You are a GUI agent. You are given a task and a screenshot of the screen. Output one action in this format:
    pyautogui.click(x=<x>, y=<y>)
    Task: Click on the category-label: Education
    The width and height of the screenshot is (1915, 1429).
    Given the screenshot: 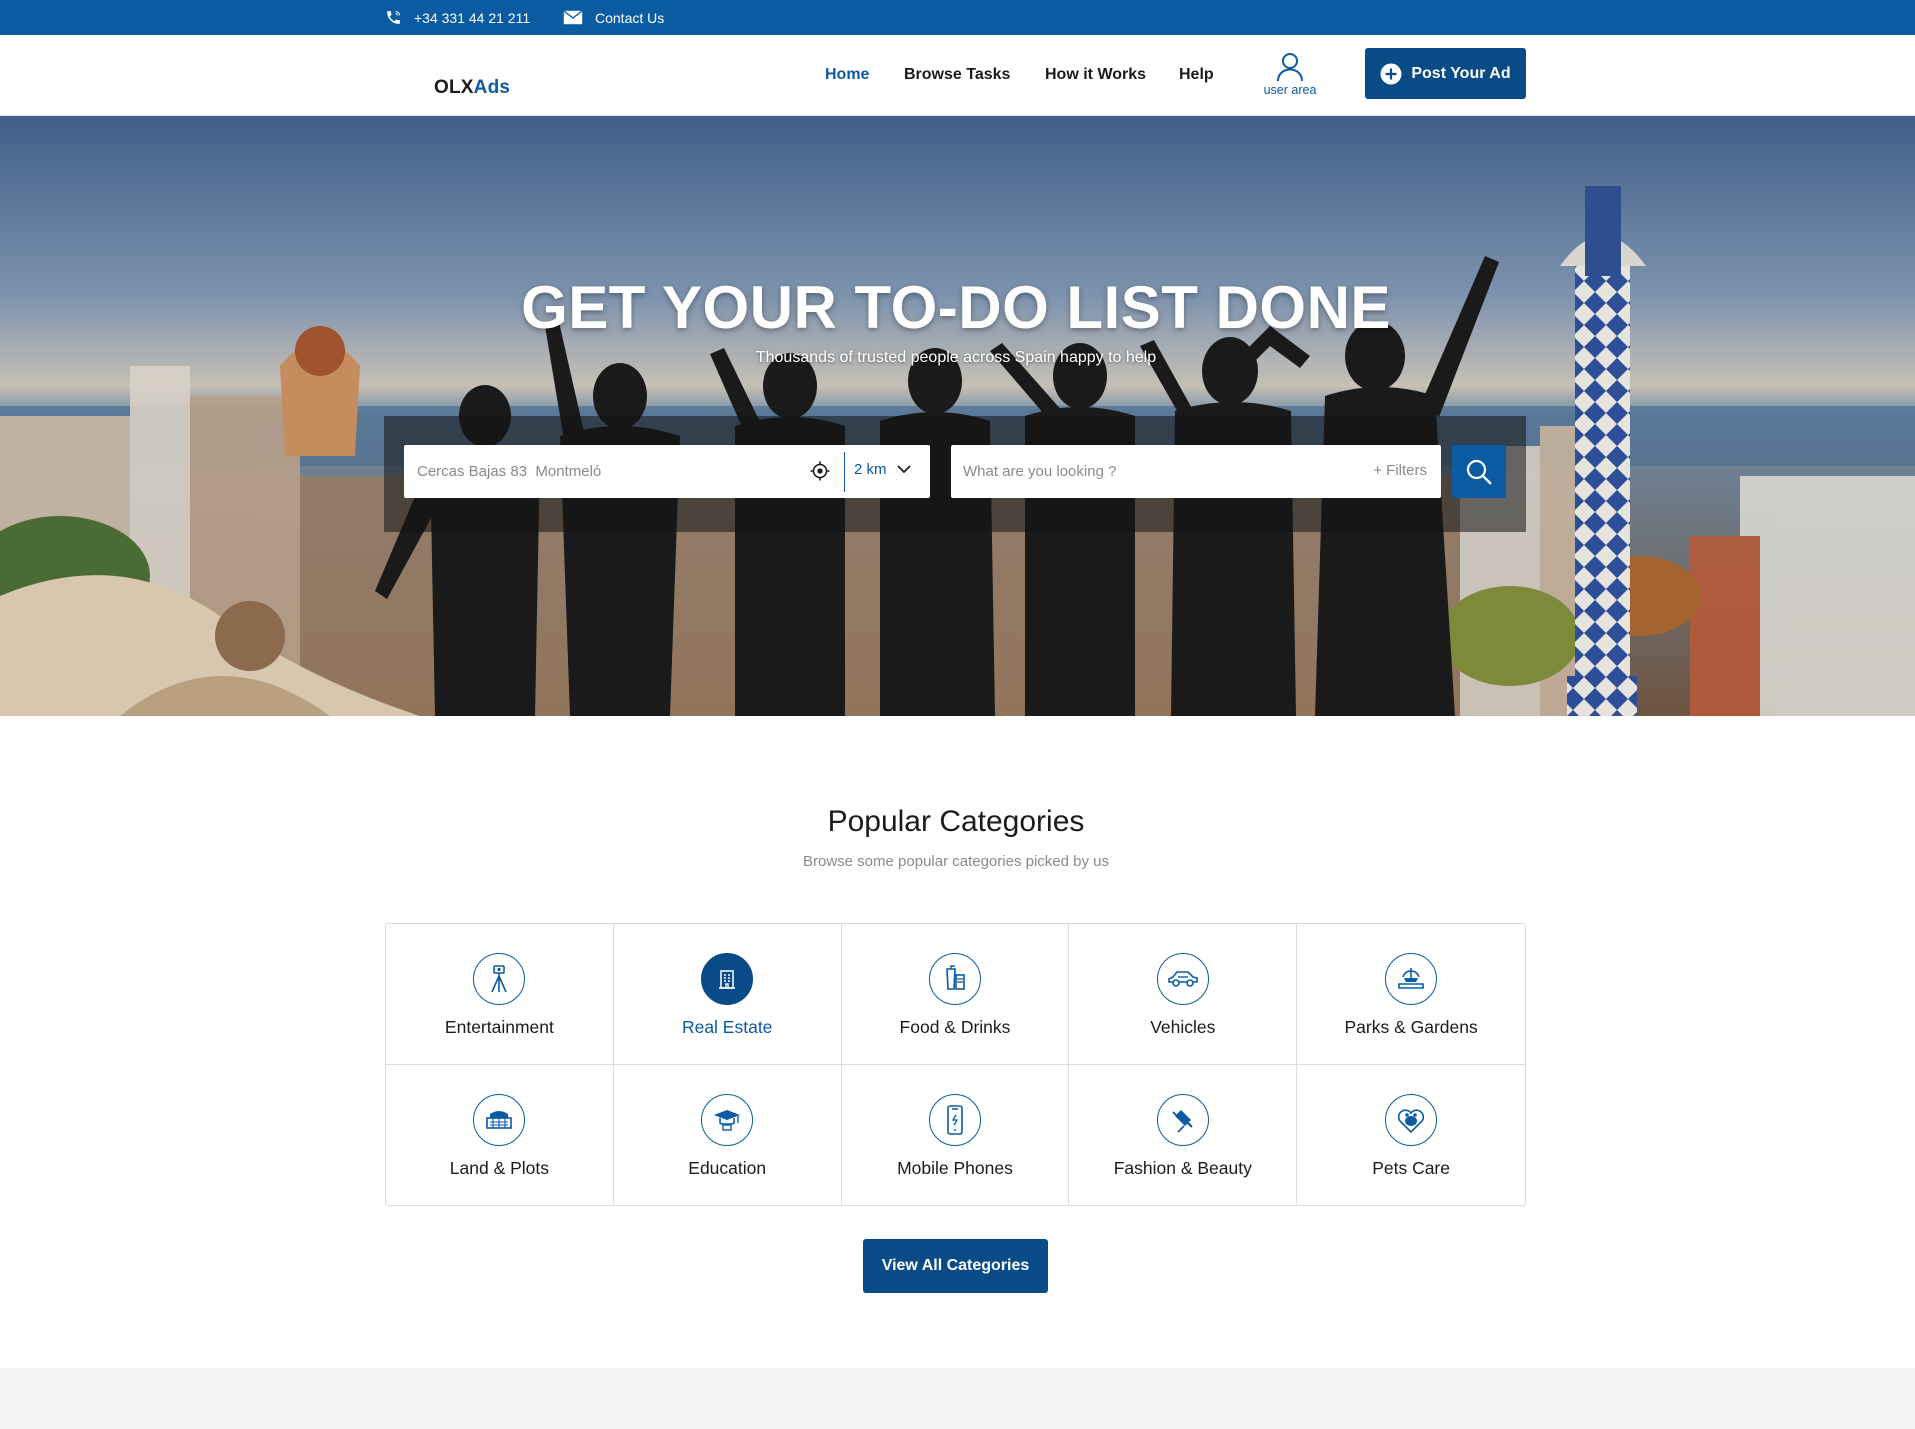 What is the action you would take?
    pyautogui.click(x=727, y=1167)
    